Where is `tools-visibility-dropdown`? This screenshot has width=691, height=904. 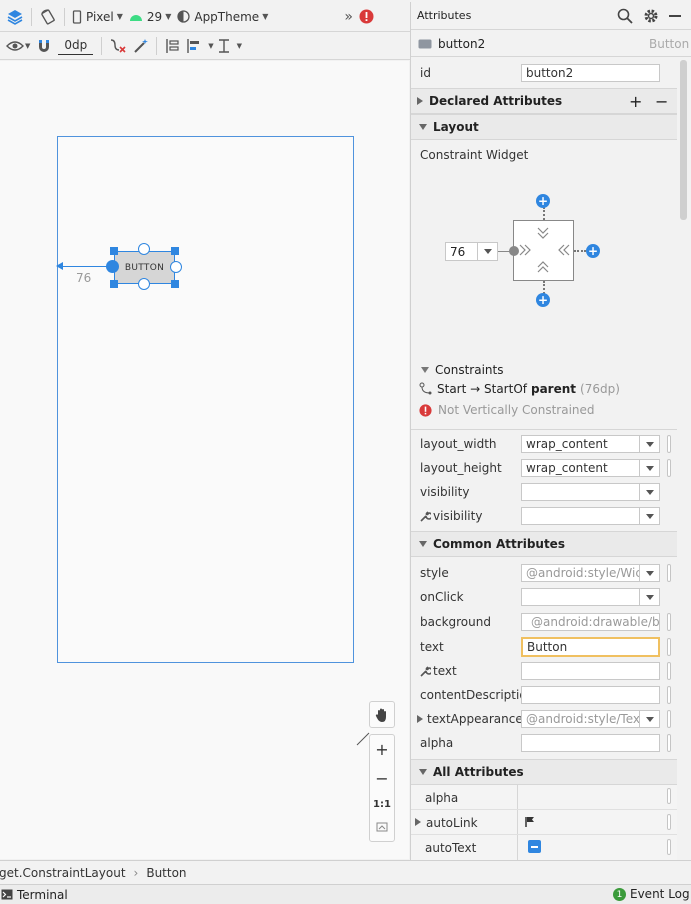
tools-visibility-dropdown is located at coordinates (590, 516).